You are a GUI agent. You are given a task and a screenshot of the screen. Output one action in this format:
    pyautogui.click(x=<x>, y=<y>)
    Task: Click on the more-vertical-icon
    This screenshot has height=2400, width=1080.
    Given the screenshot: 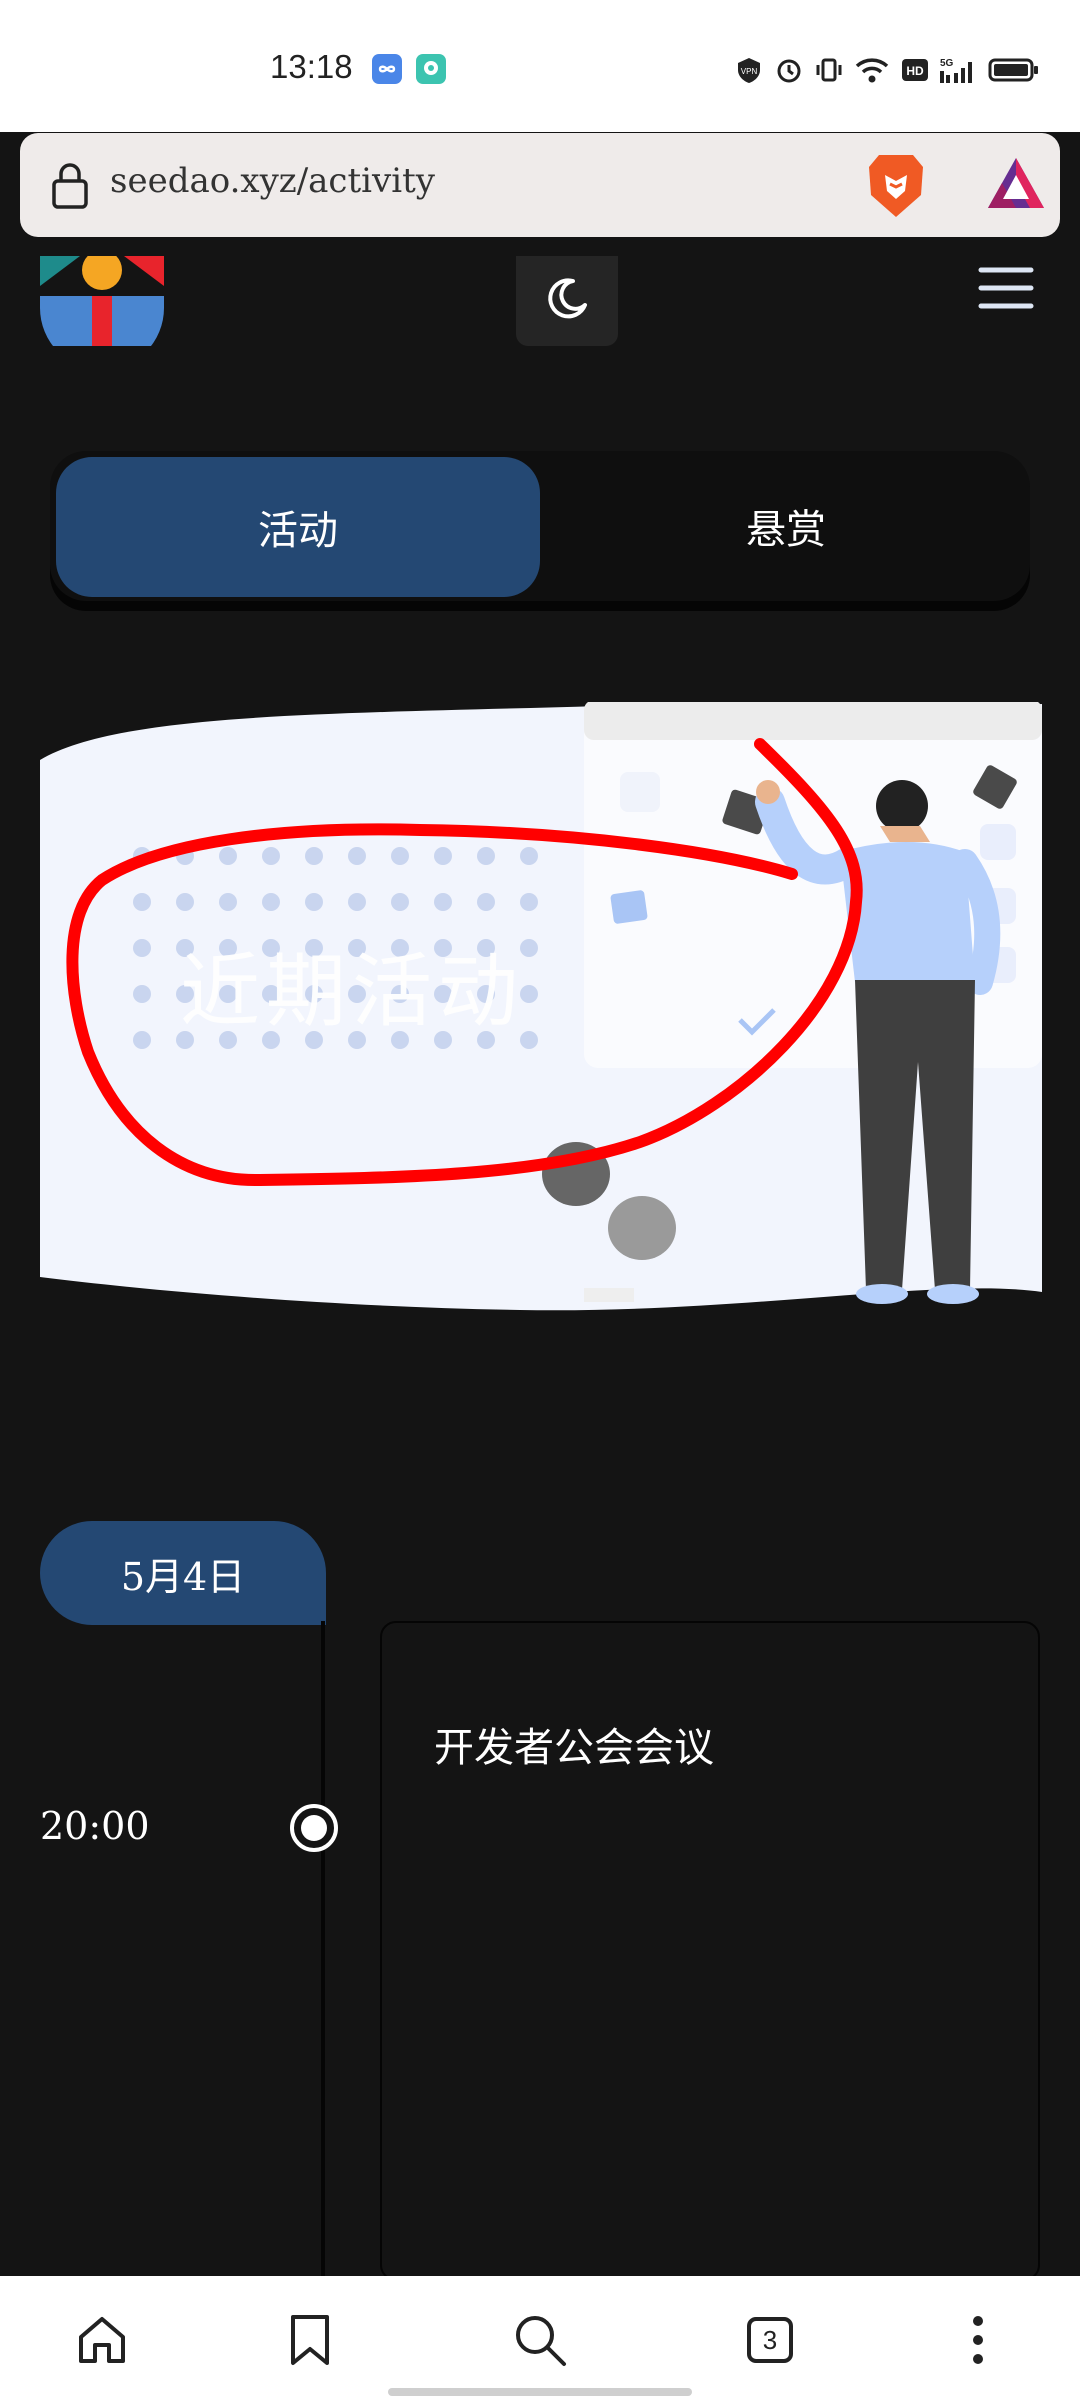 What is the action you would take?
    pyautogui.click(x=978, y=2340)
    